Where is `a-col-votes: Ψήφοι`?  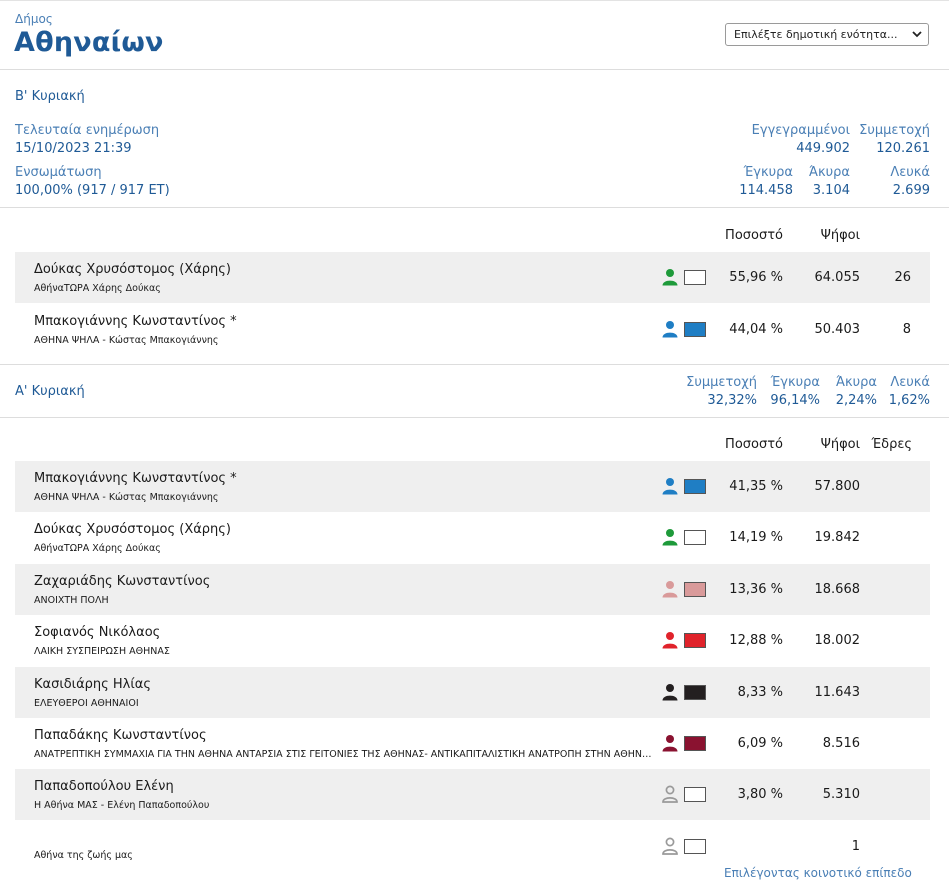 a-col-votes: Ψήφοι is located at coordinates (840, 444).